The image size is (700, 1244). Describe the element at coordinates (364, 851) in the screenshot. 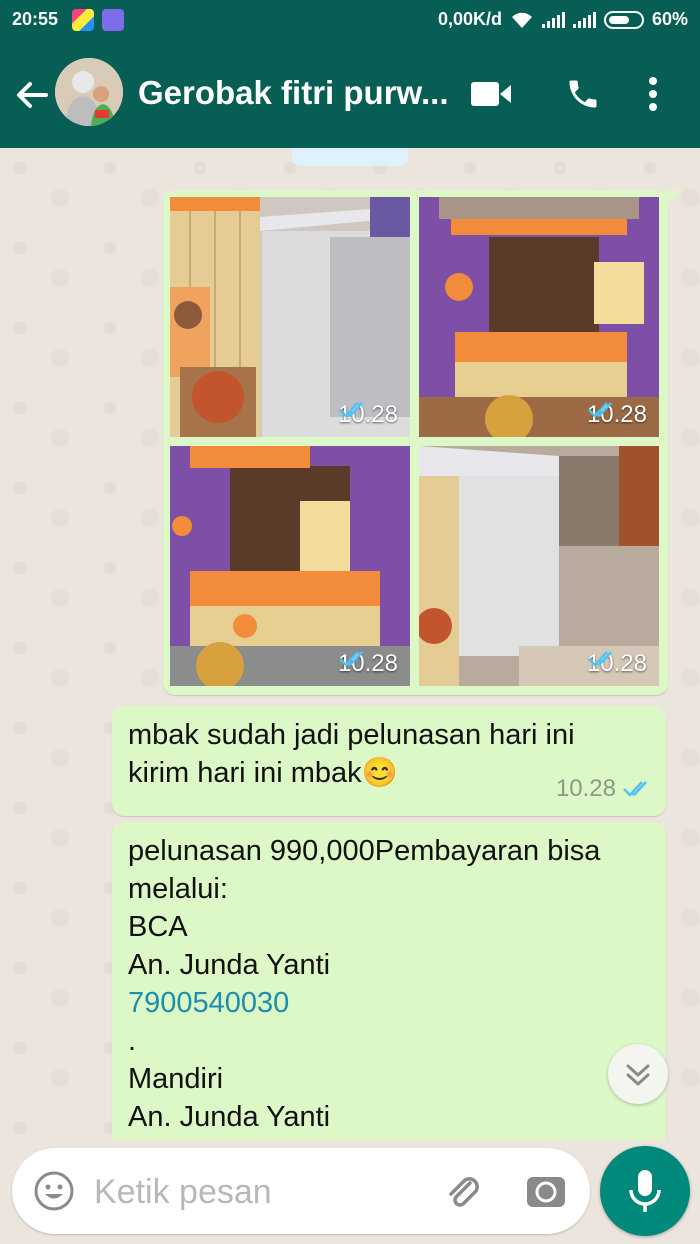

I see `message-text-line: pelunasan 990,000Pembayaran bisa` at that location.